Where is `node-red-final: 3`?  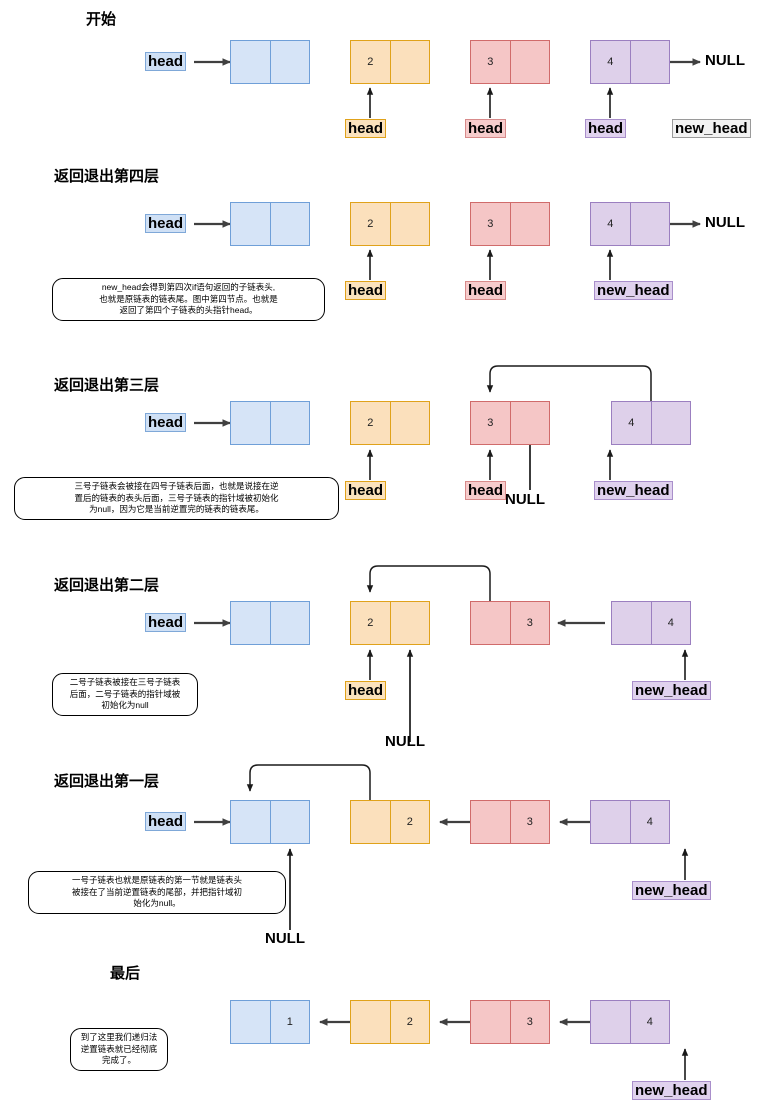
node-red-final: 3 is located at coordinates (510, 1022).